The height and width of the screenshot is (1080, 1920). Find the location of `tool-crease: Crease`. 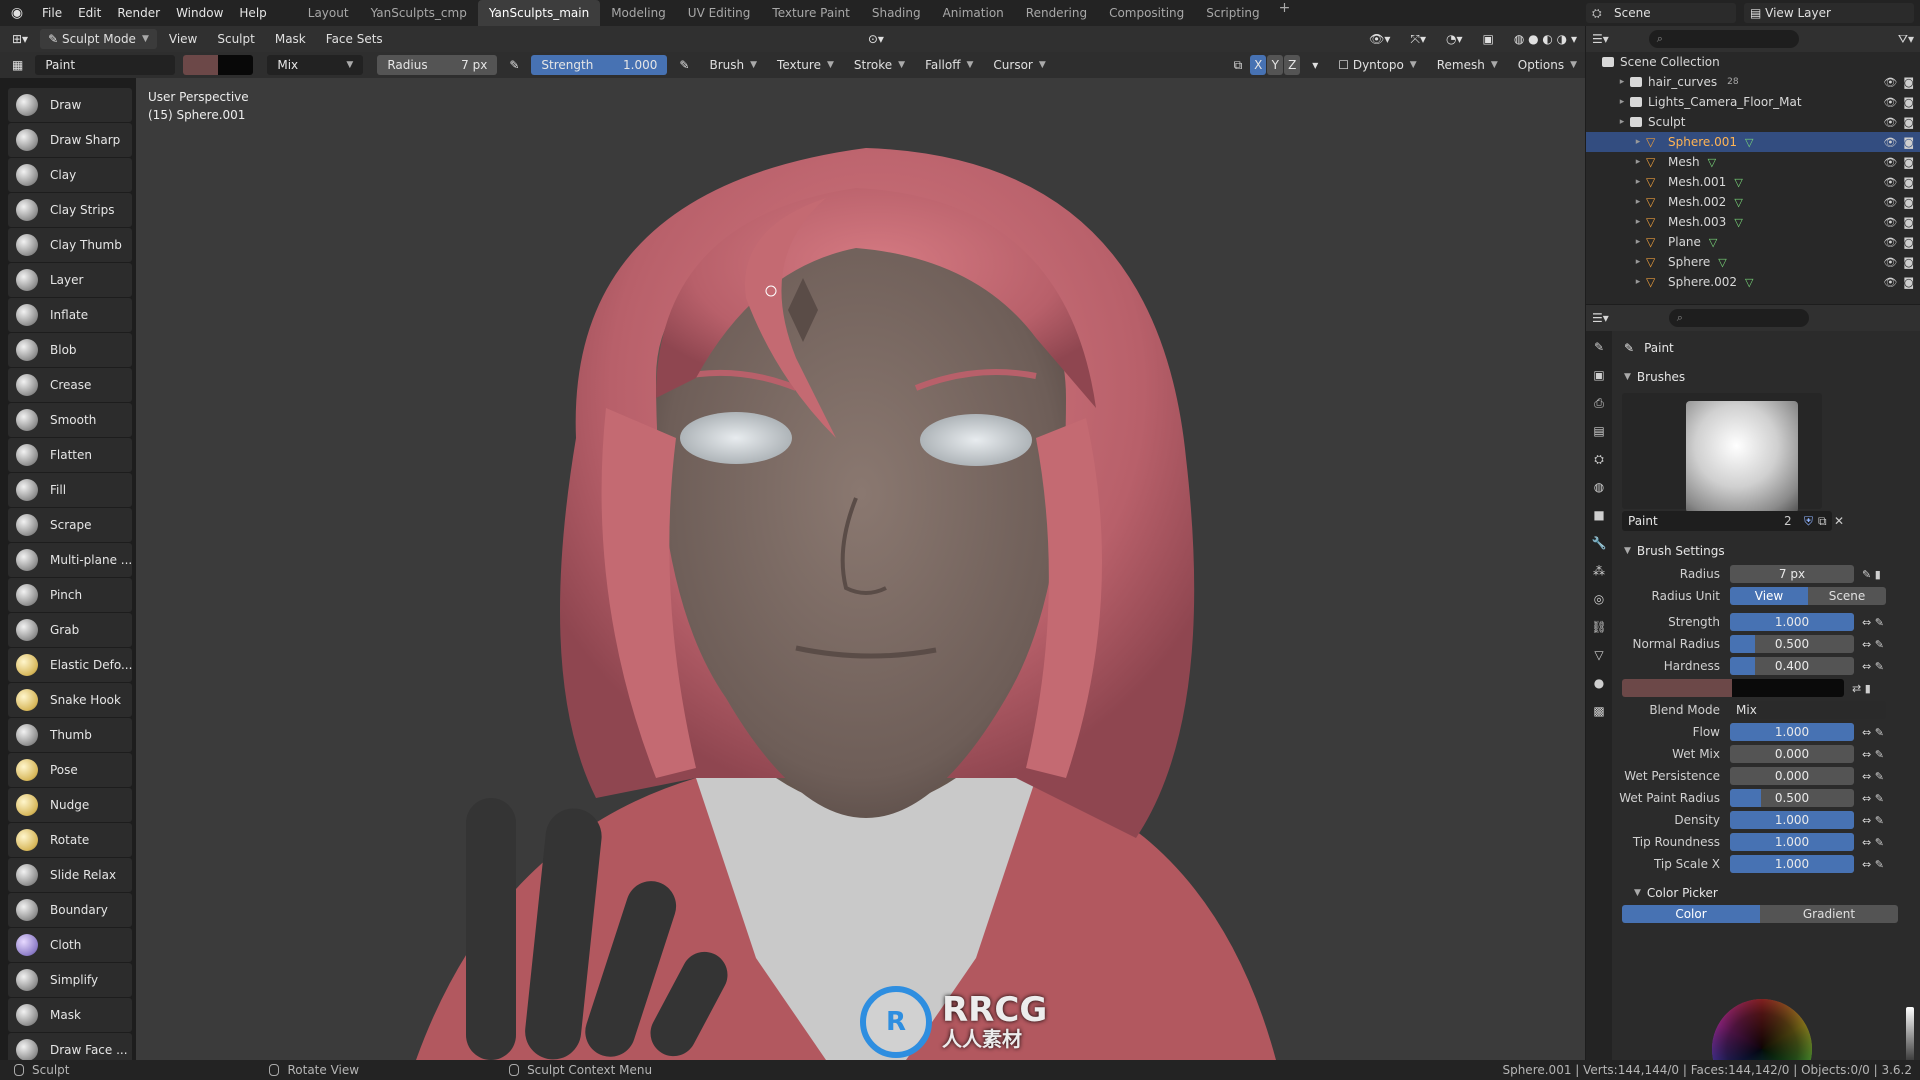

tool-crease: Crease is located at coordinates (70, 385).